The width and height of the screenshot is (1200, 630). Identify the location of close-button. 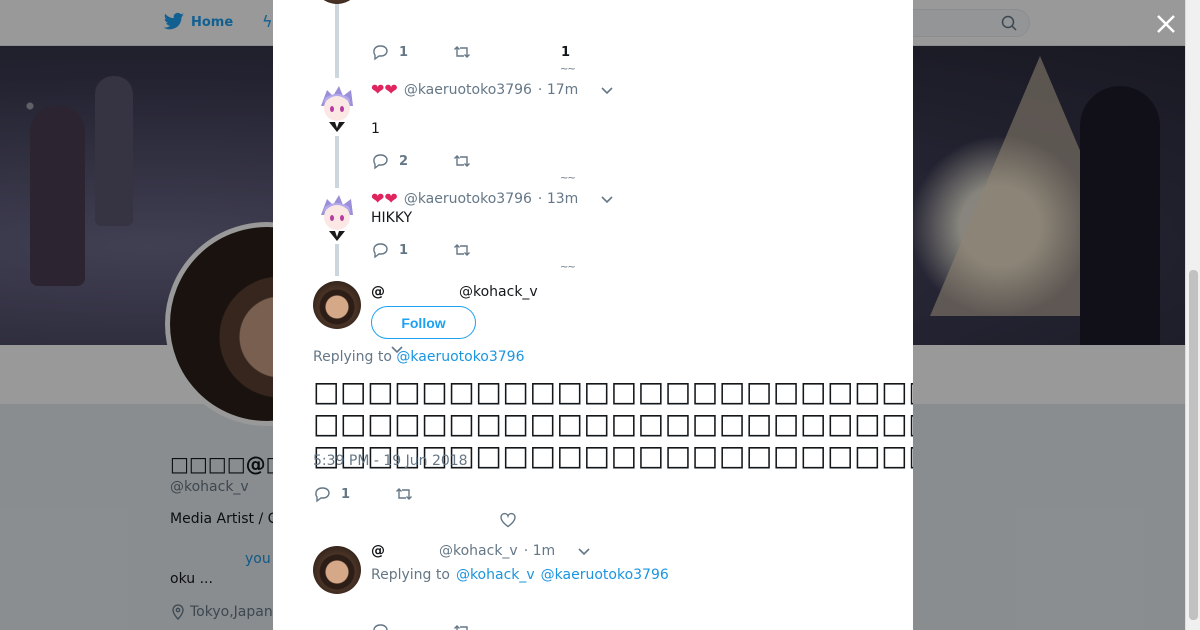
(1166, 24).